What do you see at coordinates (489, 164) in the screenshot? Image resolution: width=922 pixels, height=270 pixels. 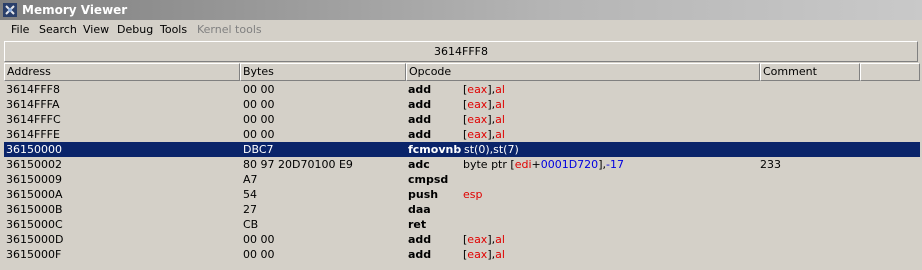 I see `operand-text: byte ptr [` at bounding box center [489, 164].